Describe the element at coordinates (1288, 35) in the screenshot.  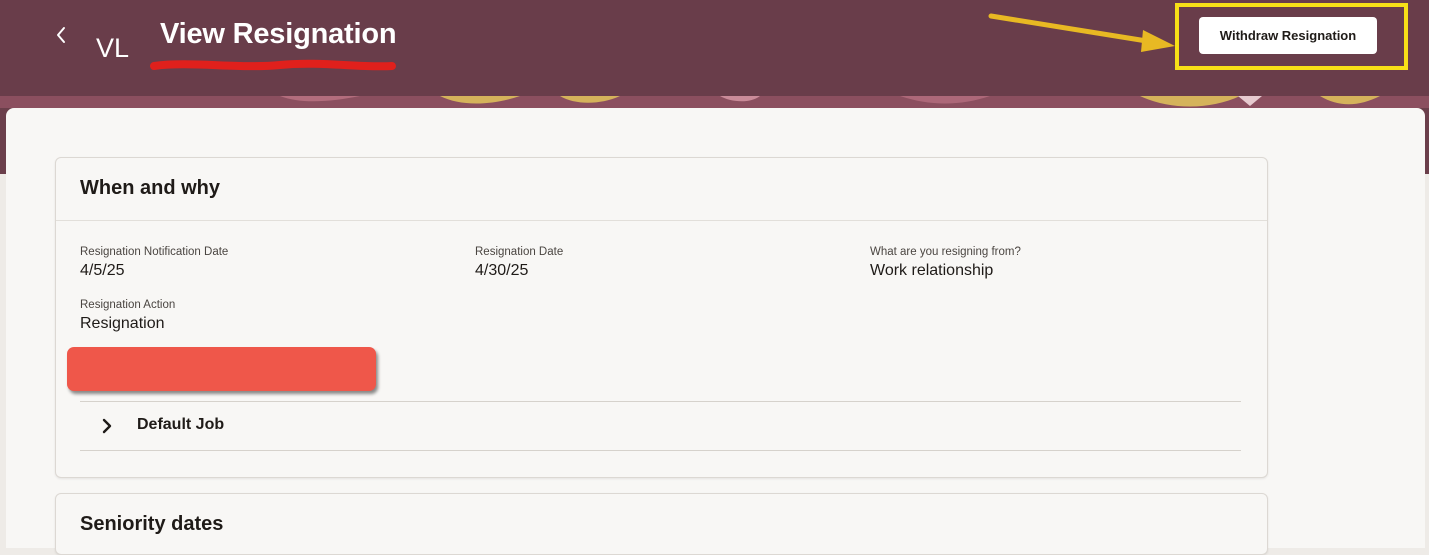
I see `withdraw-resignation-button: Withdraw Resignation` at that location.